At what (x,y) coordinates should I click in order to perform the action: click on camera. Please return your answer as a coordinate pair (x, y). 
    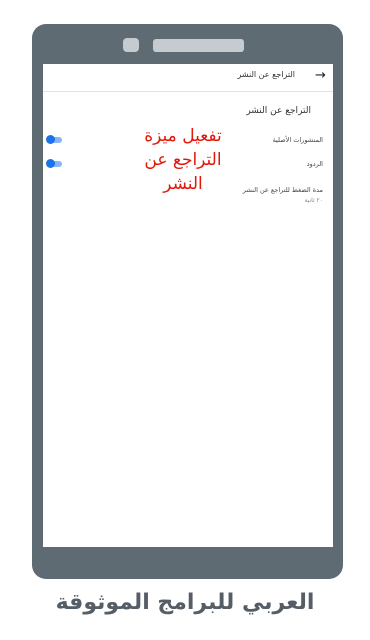
    Looking at the image, I should click on (131, 45).